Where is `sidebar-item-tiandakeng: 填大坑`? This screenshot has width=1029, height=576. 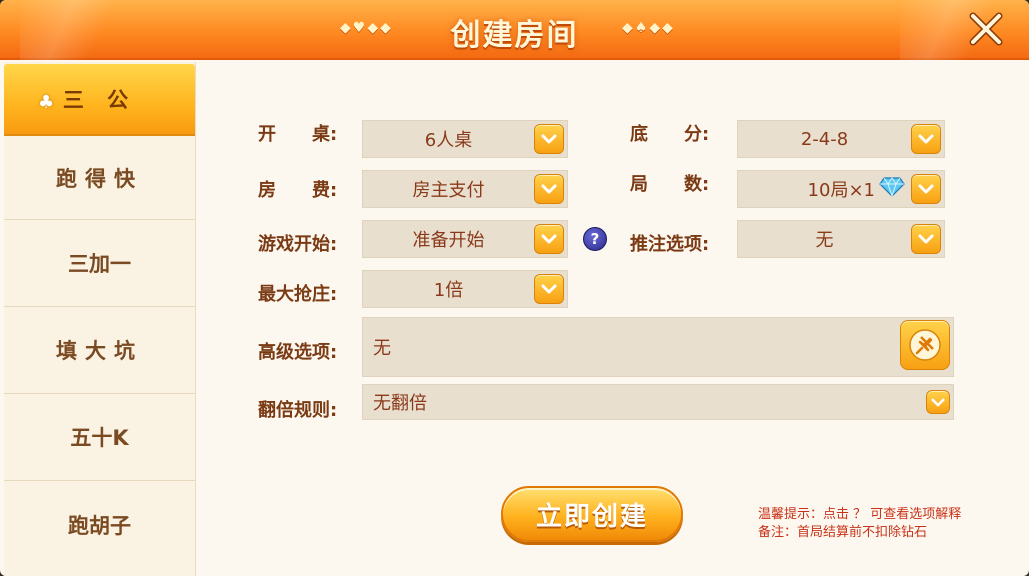 sidebar-item-tiandakeng: 填大坑 is located at coordinates (99, 350).